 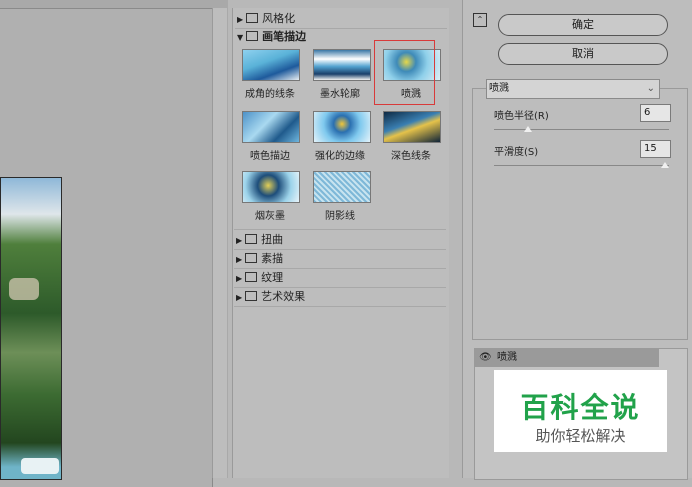 What do you see at coordinates (259, 240) in the screenshot?
I see `category-distort: ▶ 扭曲` at bounding box center [259, 240].